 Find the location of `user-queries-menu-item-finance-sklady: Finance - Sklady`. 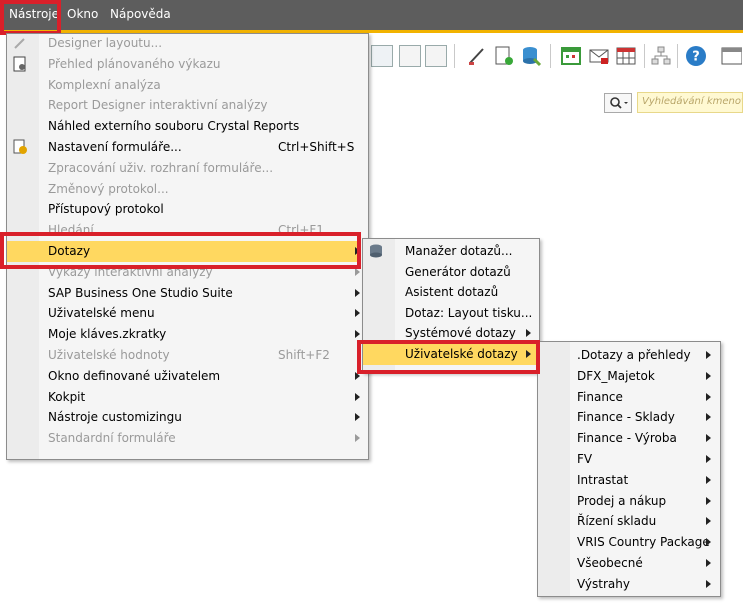

user-queries-menu-item-finance-sklady: Finance - Sklady is located at coordinates (629, 417).